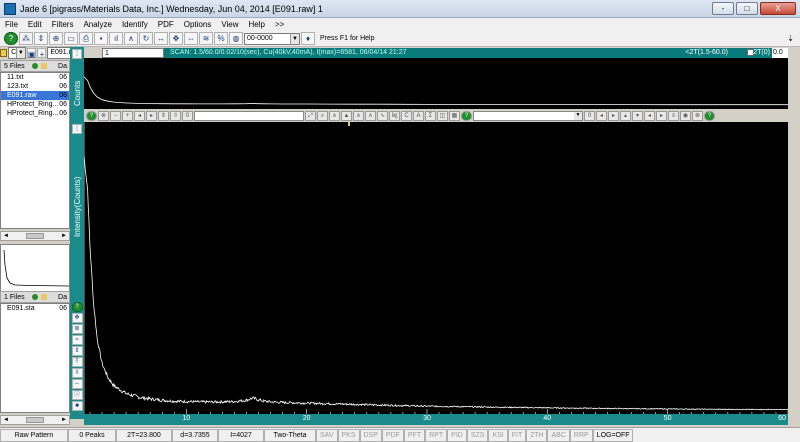 The width and height of the screenshot is (800, 442). I want to click on menu-file: File, so click(11, 24).